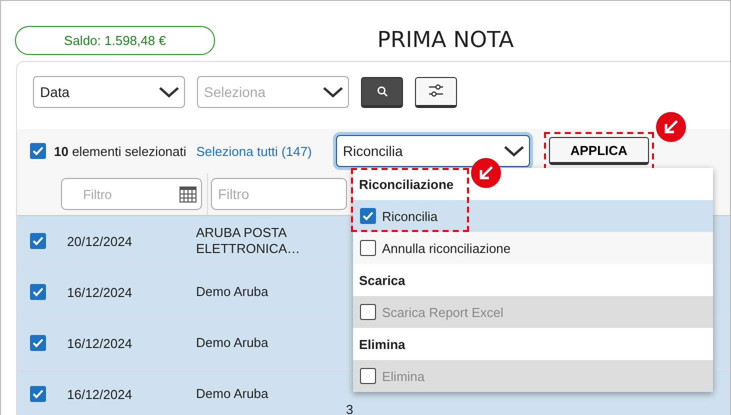 Image resolution: width=731 pixels, height=415 pixels. Describe the element at coordinates (406, 184) in the screenshot. I see `menu-group-header: Riconciliazione` at that location.